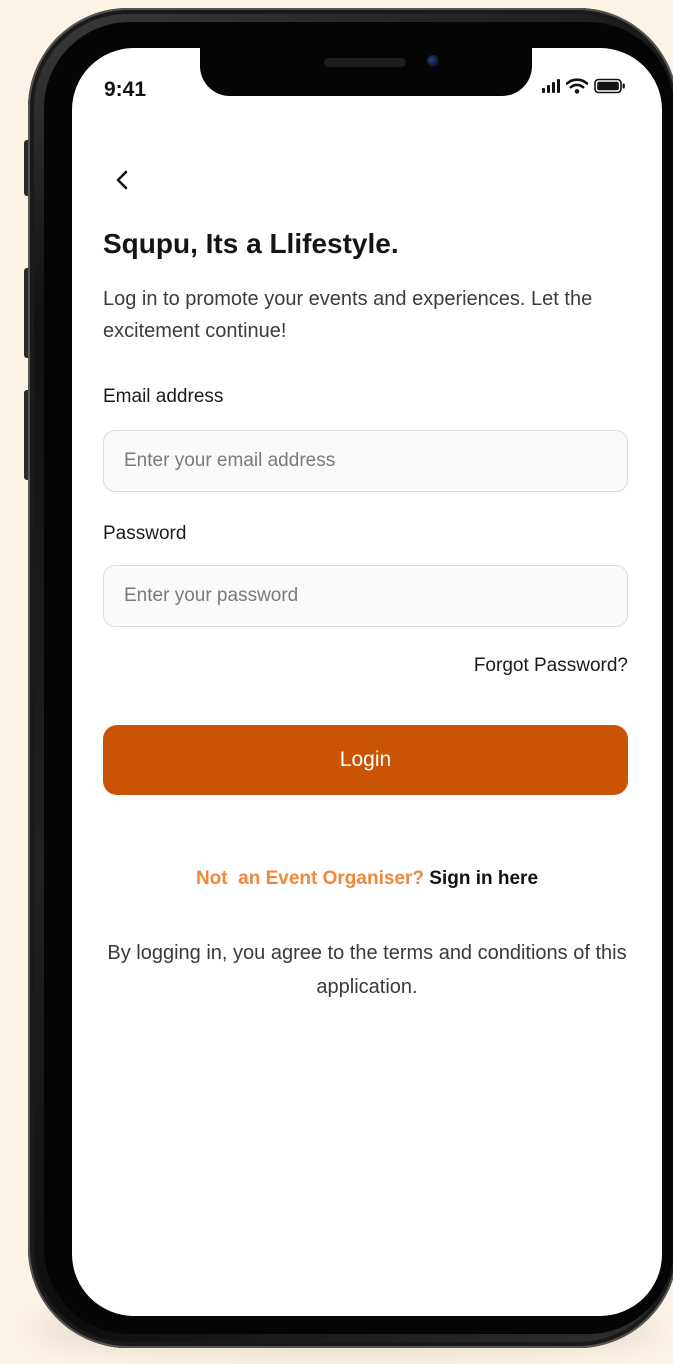 The width and height of the screenshot is (673, 1364). Describe the element at coordinates (251, 243) in the screenshot. I see `page-title: Squpu, Its a Llifestyle.` at that location.